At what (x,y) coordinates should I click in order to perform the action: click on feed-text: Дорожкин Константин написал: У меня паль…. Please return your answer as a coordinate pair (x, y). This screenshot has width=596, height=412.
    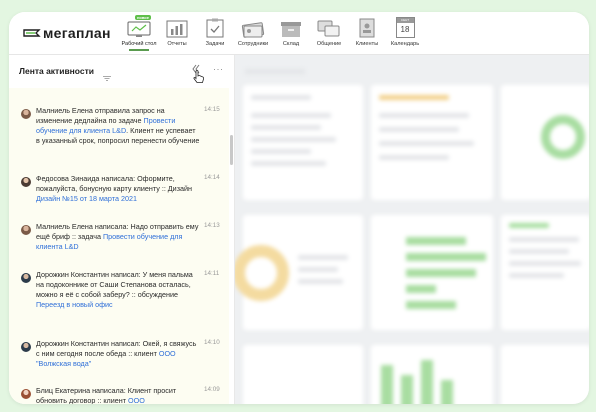
    Looking at the image, I should click on (114, 284).